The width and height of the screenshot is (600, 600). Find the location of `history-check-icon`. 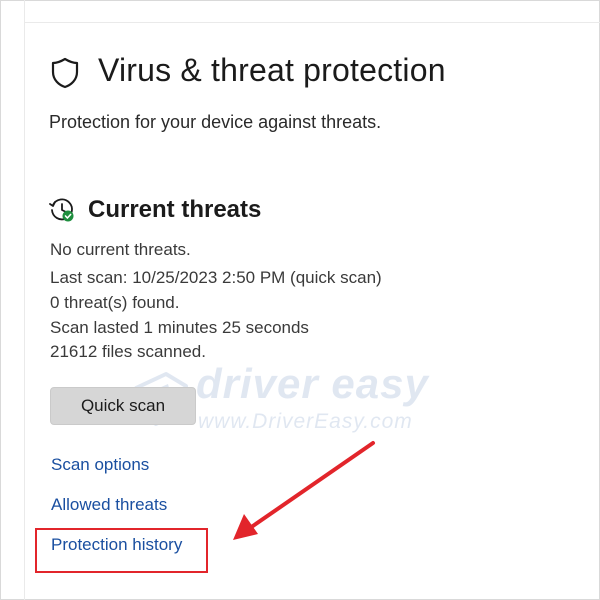

history-check-icon is located at coordinates (61, 210).